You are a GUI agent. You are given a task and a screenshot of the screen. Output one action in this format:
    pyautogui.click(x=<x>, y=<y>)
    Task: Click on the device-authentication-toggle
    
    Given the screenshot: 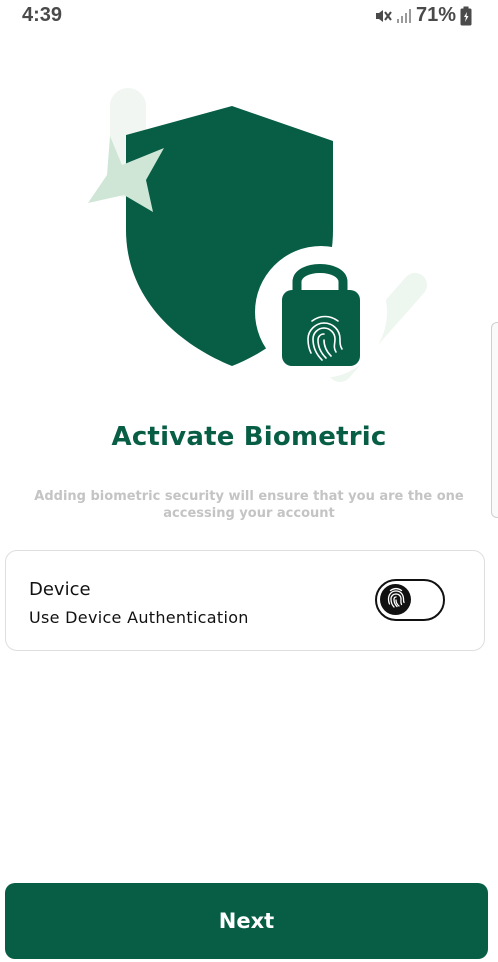 What is the action you would take?
    pyautogui.click(x=410, y=600)
    